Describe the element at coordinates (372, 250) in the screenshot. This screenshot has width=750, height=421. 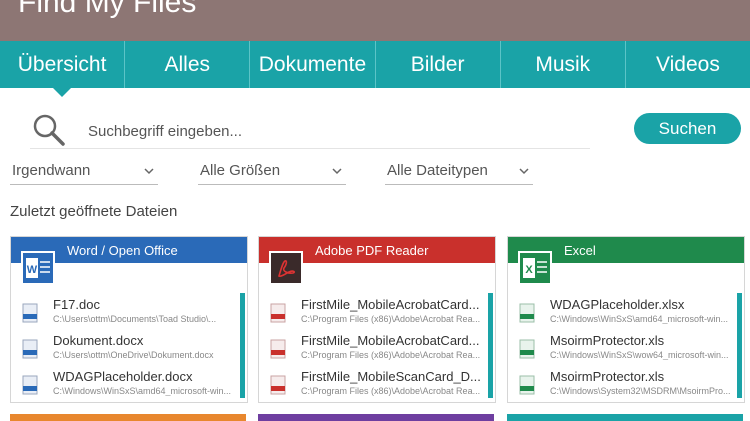
I see `card-title: Adobe PDF Reader` at that location.